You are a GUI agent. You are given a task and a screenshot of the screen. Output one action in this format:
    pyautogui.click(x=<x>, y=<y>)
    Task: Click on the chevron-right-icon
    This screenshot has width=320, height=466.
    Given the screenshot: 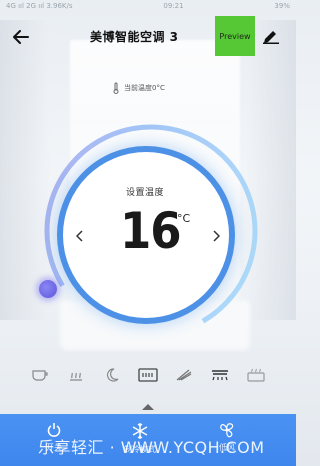 What is the action you would take?
    pyautogui.click(x=216, y=236)
    